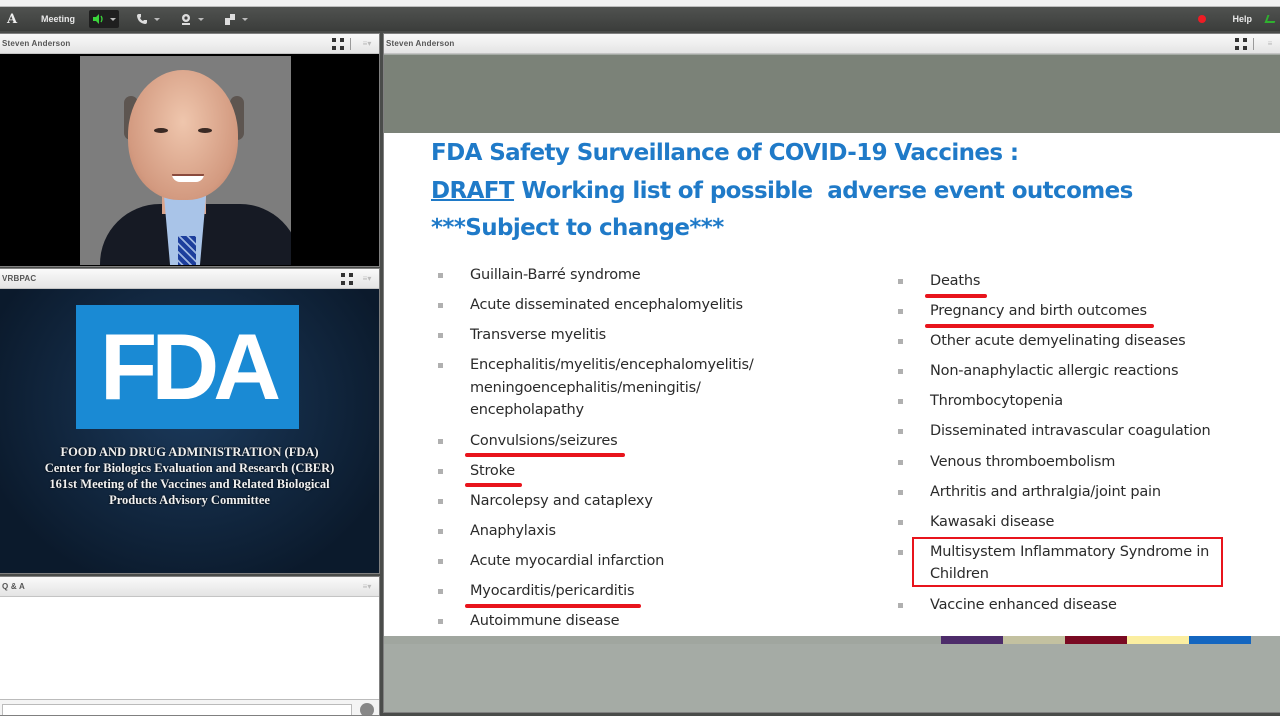 The width and height of the screenshot is (1280, 716). Describe the element at coordinates (1045, 492) in the screenshot. I see `outcome-text: Arthritis and arthralgia/joint pain` at that location.